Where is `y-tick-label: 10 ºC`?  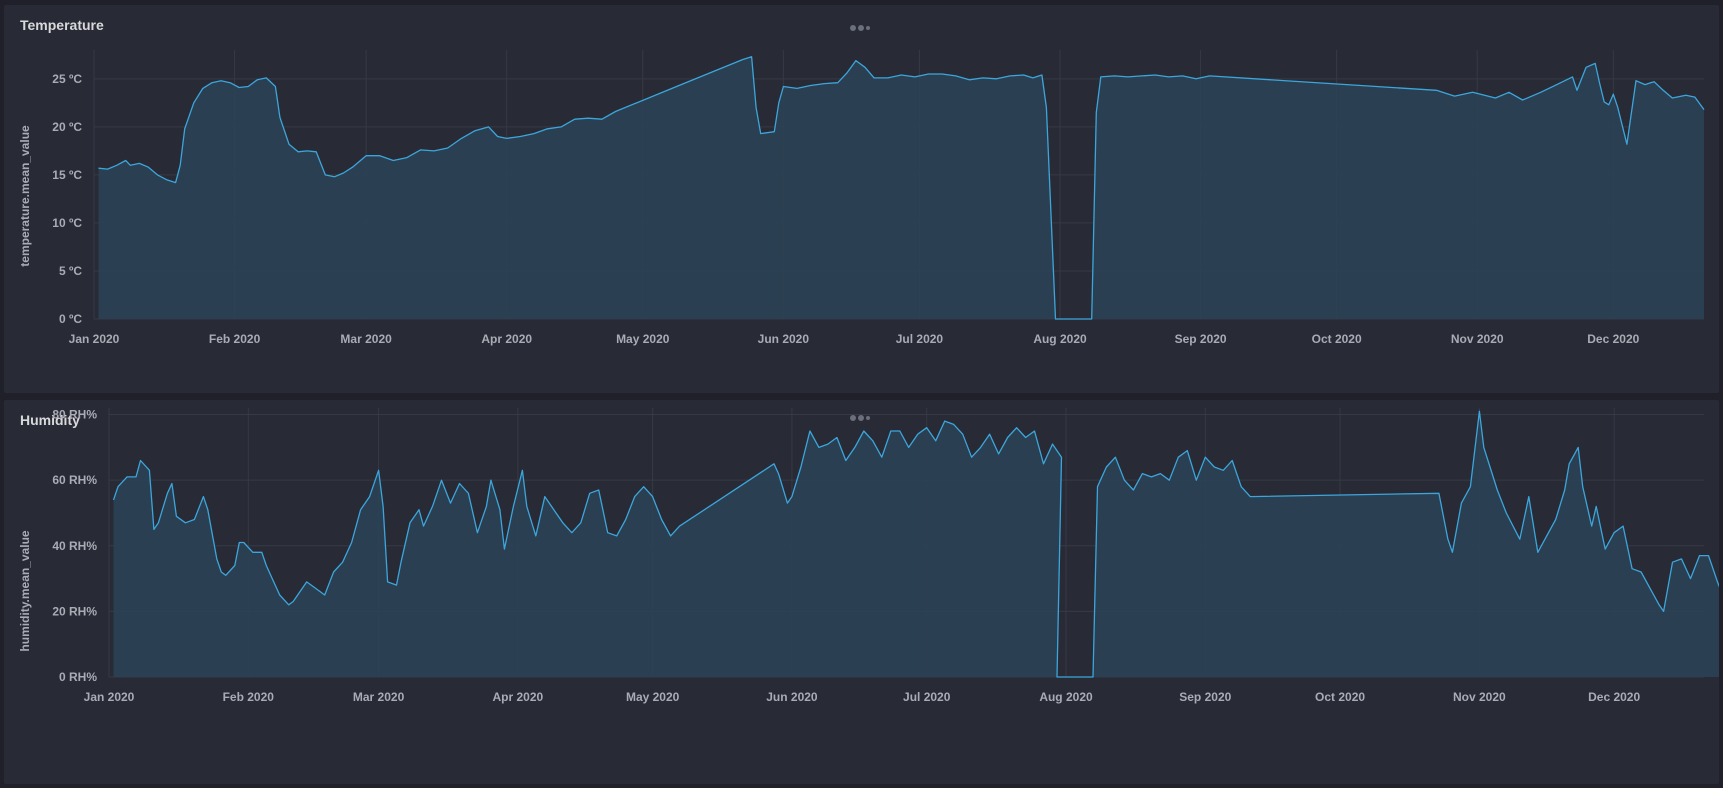
y-tick-label: 10 ºC is located at coordinates (67, 223).